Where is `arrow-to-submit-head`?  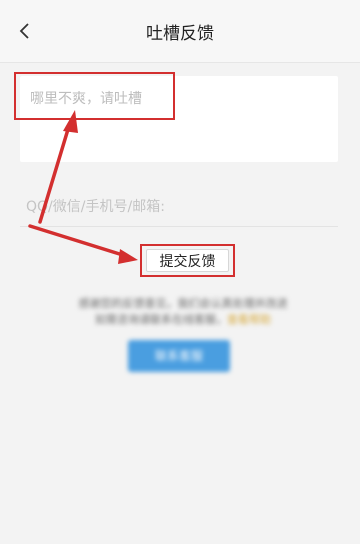 arrow-to-submit-head is located at coordinates (128, 256).